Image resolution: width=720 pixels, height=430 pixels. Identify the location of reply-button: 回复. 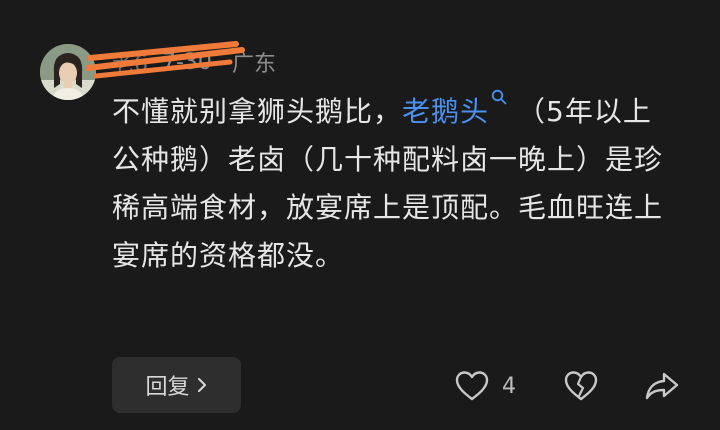
(176, 385).